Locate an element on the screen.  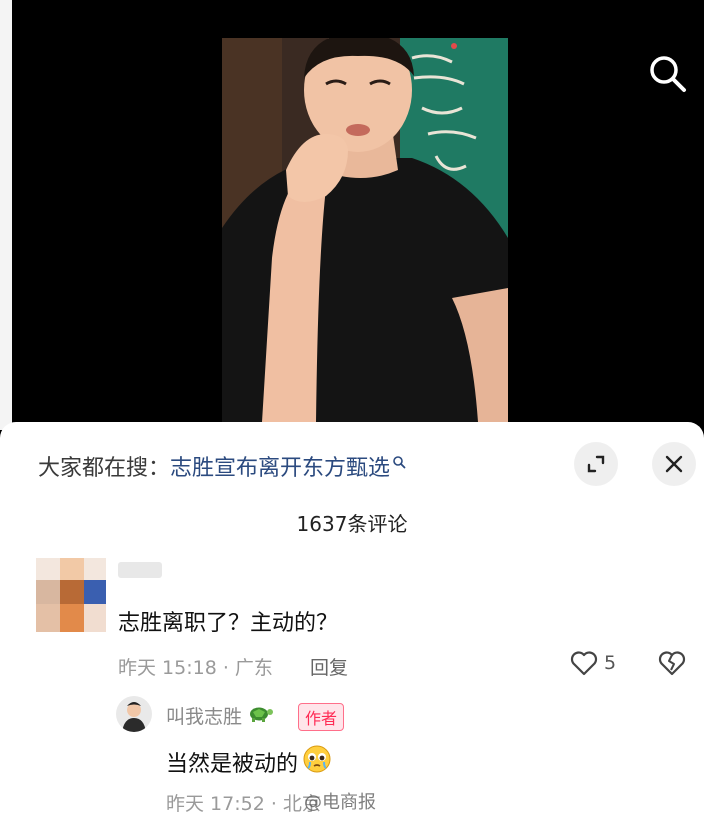
reply-button: 回复 is located at coordinates (329, 666).